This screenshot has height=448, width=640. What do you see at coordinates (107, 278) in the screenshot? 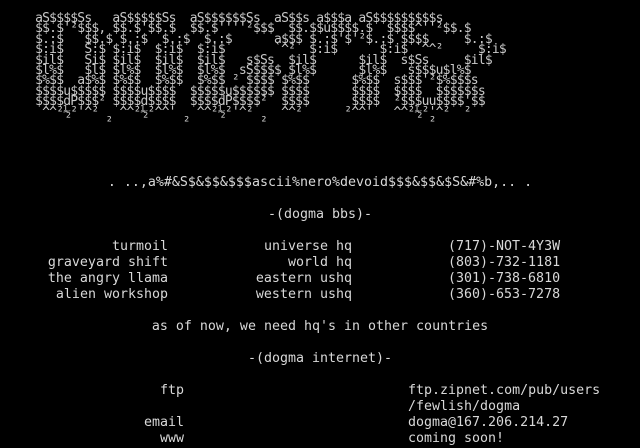
I see `bbs-name: the angry llama` at bounding box center [107, 278].